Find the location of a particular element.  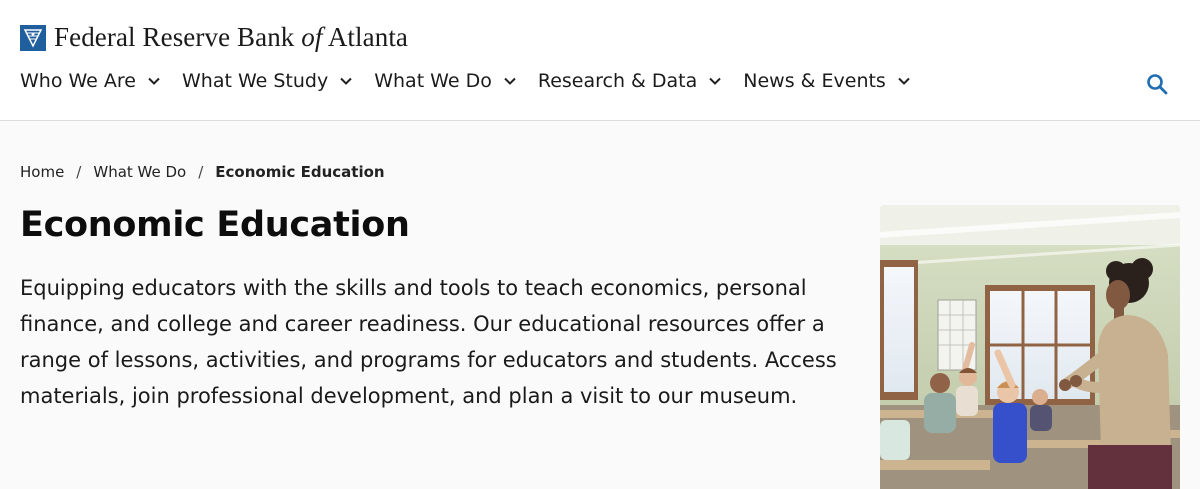

nav-item-what-we-do: What We Do is located at coordinates (445, 81).